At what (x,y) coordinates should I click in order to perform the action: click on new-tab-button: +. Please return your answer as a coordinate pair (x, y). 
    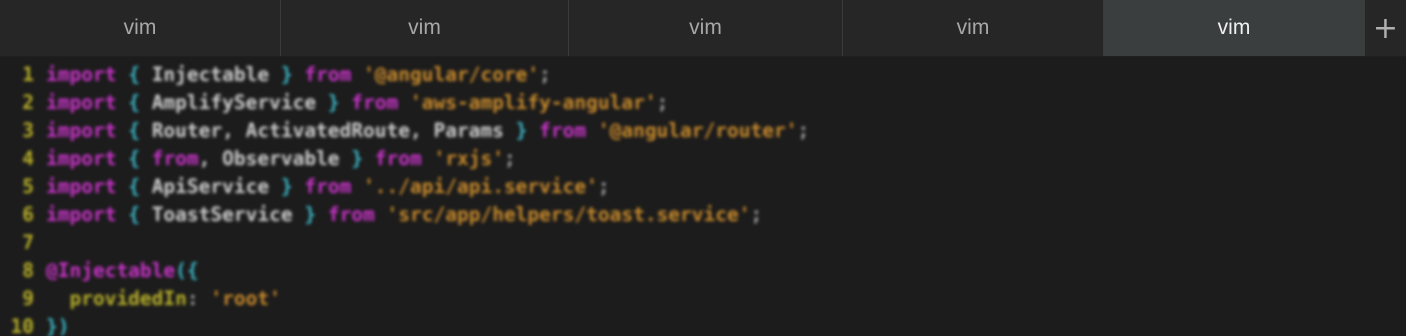
    Looking at the image, I should click on (1385, 28).